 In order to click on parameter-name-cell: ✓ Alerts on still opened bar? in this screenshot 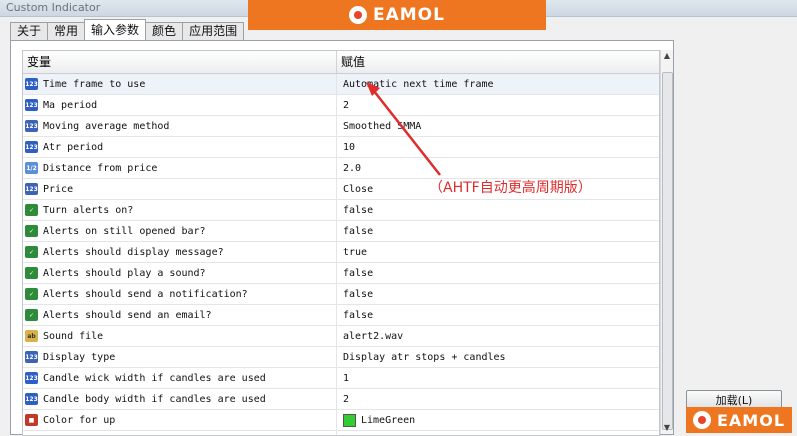, I will do `click(180, 231)`.